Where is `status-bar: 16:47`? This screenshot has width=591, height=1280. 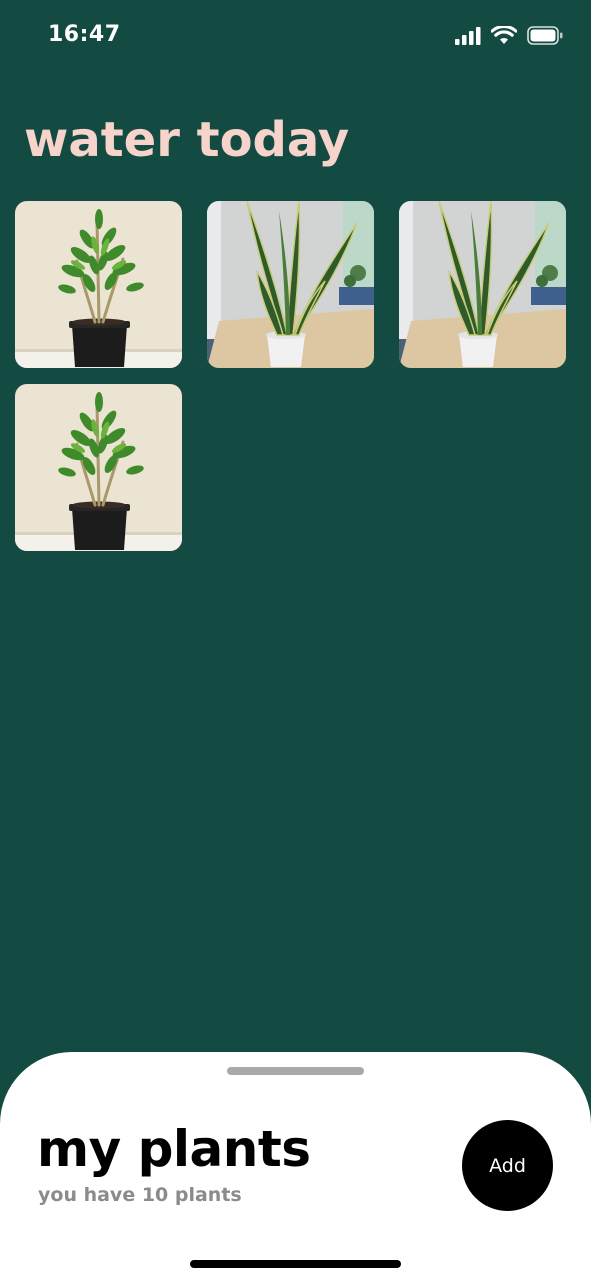 status-bar: 16:47 is located at coordinates (295, 38).